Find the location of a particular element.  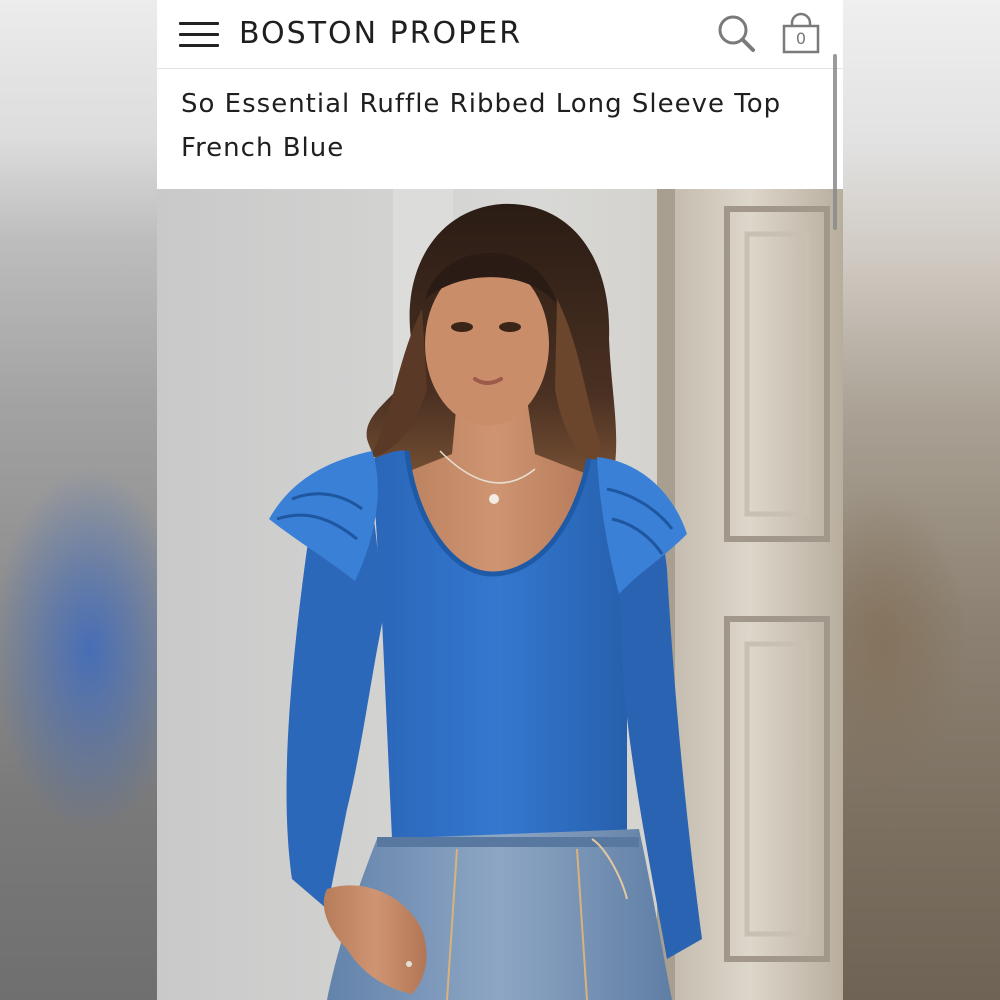

site-header: BOSTON PROPER 0 is located at coordinates (500, 34).